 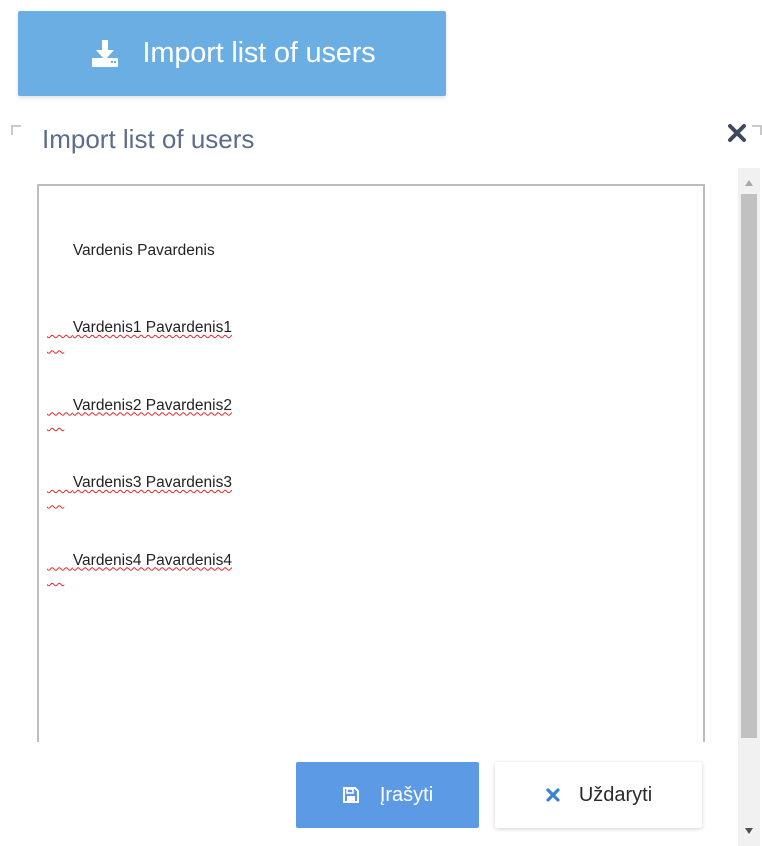 What do you see at coordinates (259, 53) in the screenshot?
I see `import-button-label: Import list of users` at bounding box center [259, 53].